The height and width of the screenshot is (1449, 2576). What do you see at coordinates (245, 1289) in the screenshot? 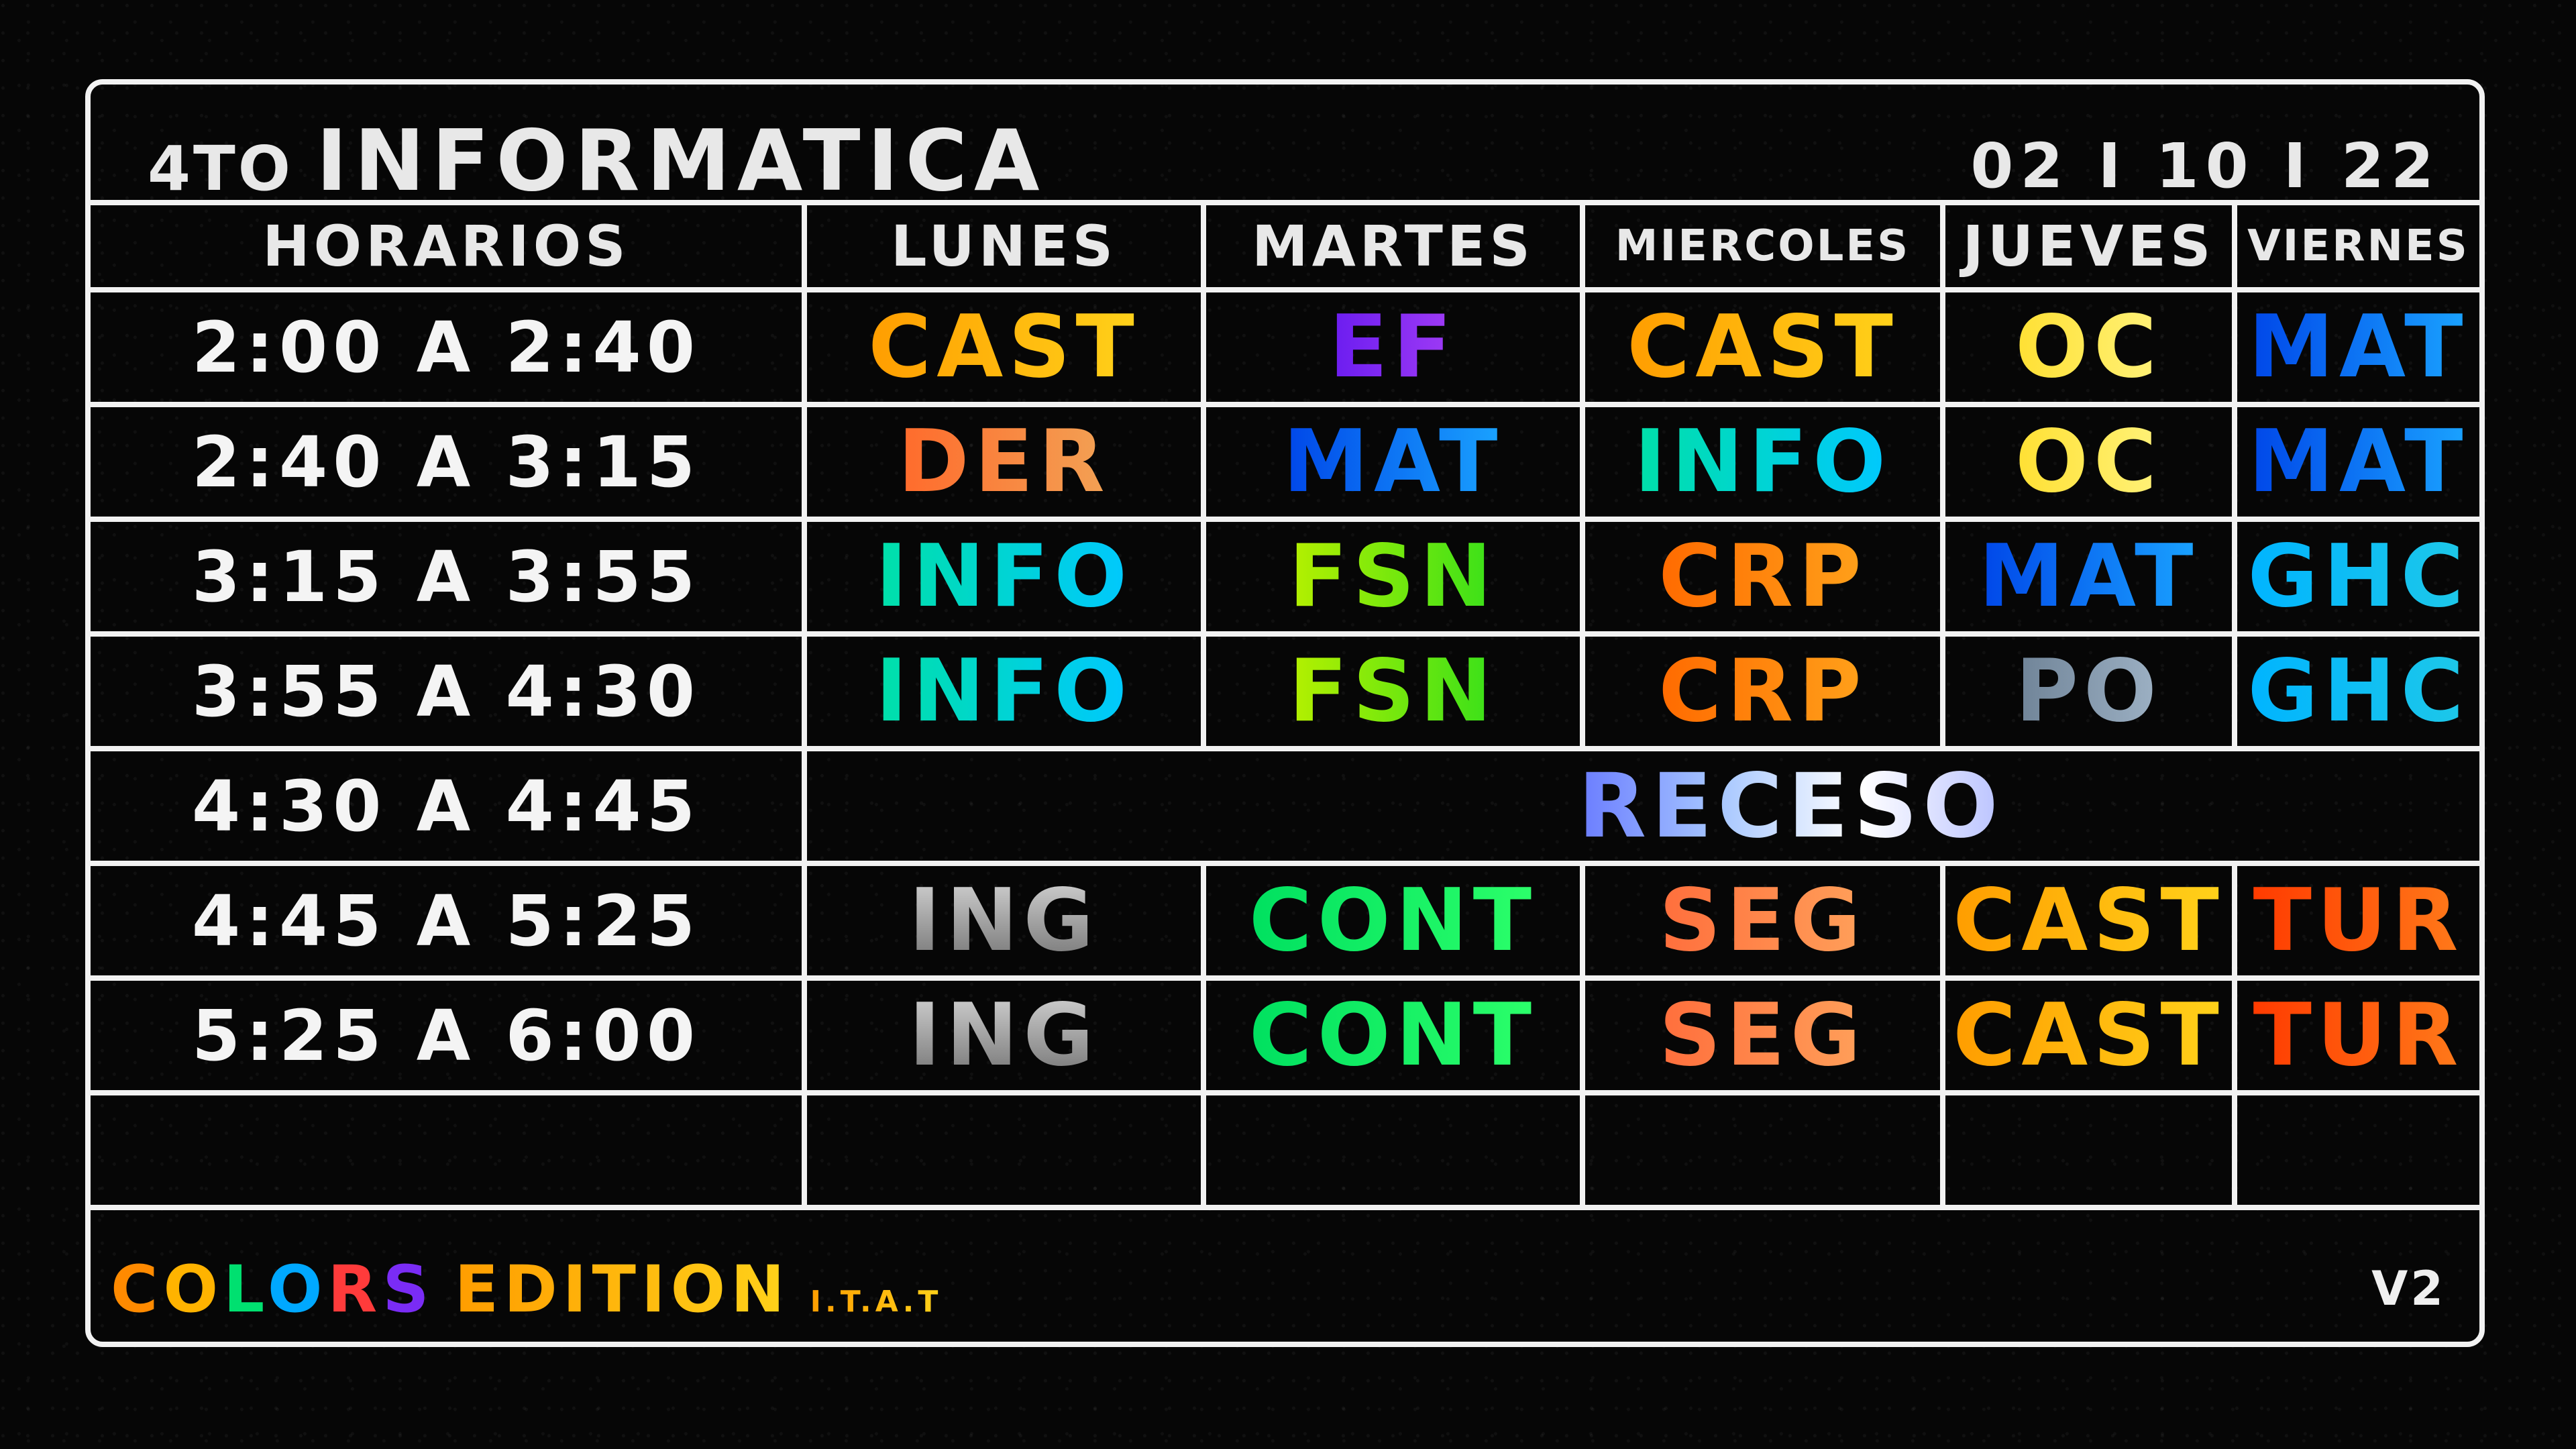
I see `colors-letter: L` at bounding box center [245, 1289].